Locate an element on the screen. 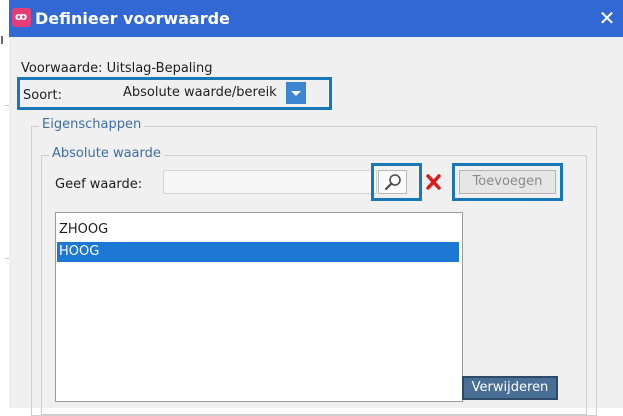 The width and height of the screenshot is (623, 416). clear-button is located at coordinates (434, 182).